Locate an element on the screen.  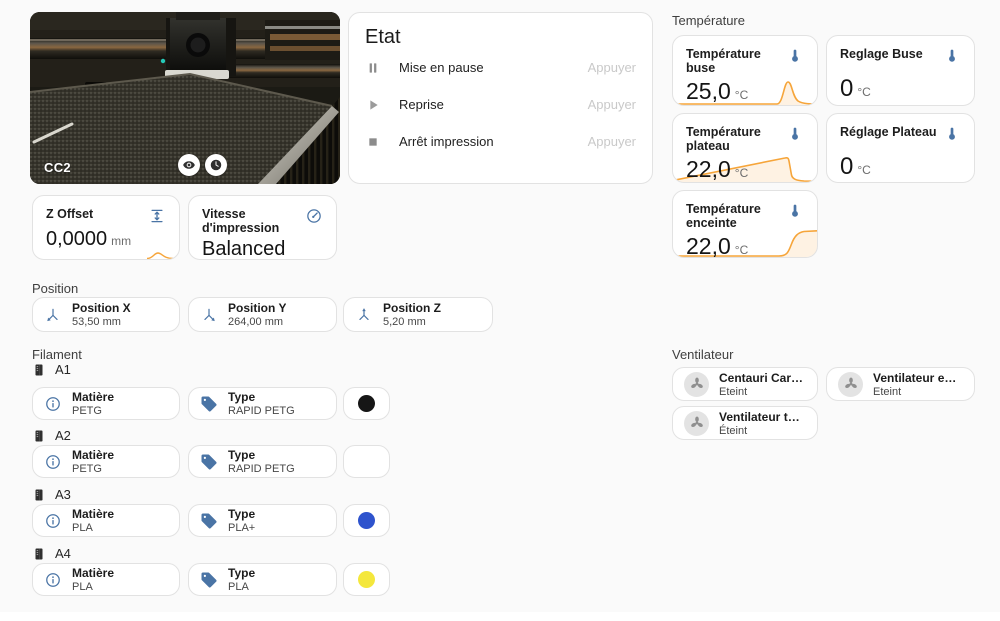
filament-a2-type-card: Type RAPID PETG is located at coordinates (262, 461).